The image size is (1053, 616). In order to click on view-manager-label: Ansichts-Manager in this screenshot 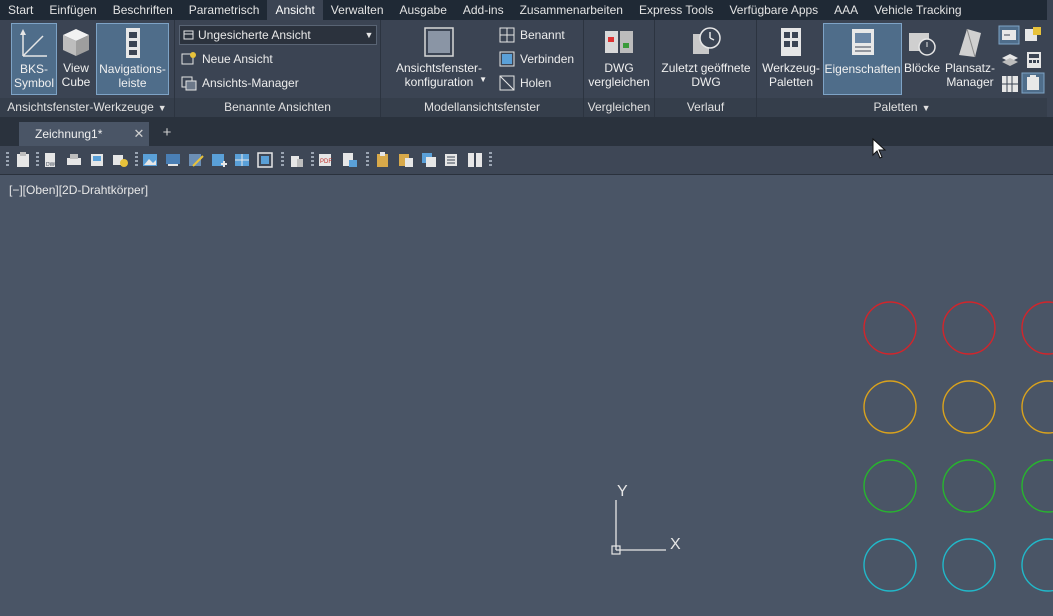, I will do `click(250, 83)`.